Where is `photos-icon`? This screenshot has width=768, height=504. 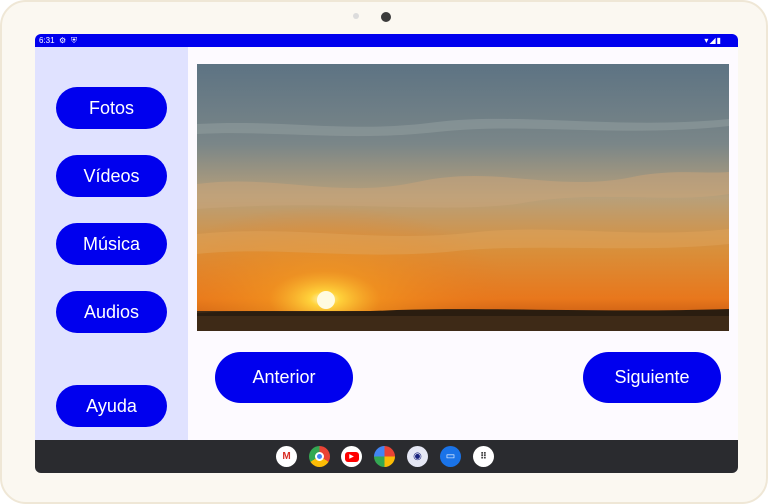
photos-icon is located at coordinates (384, 456).